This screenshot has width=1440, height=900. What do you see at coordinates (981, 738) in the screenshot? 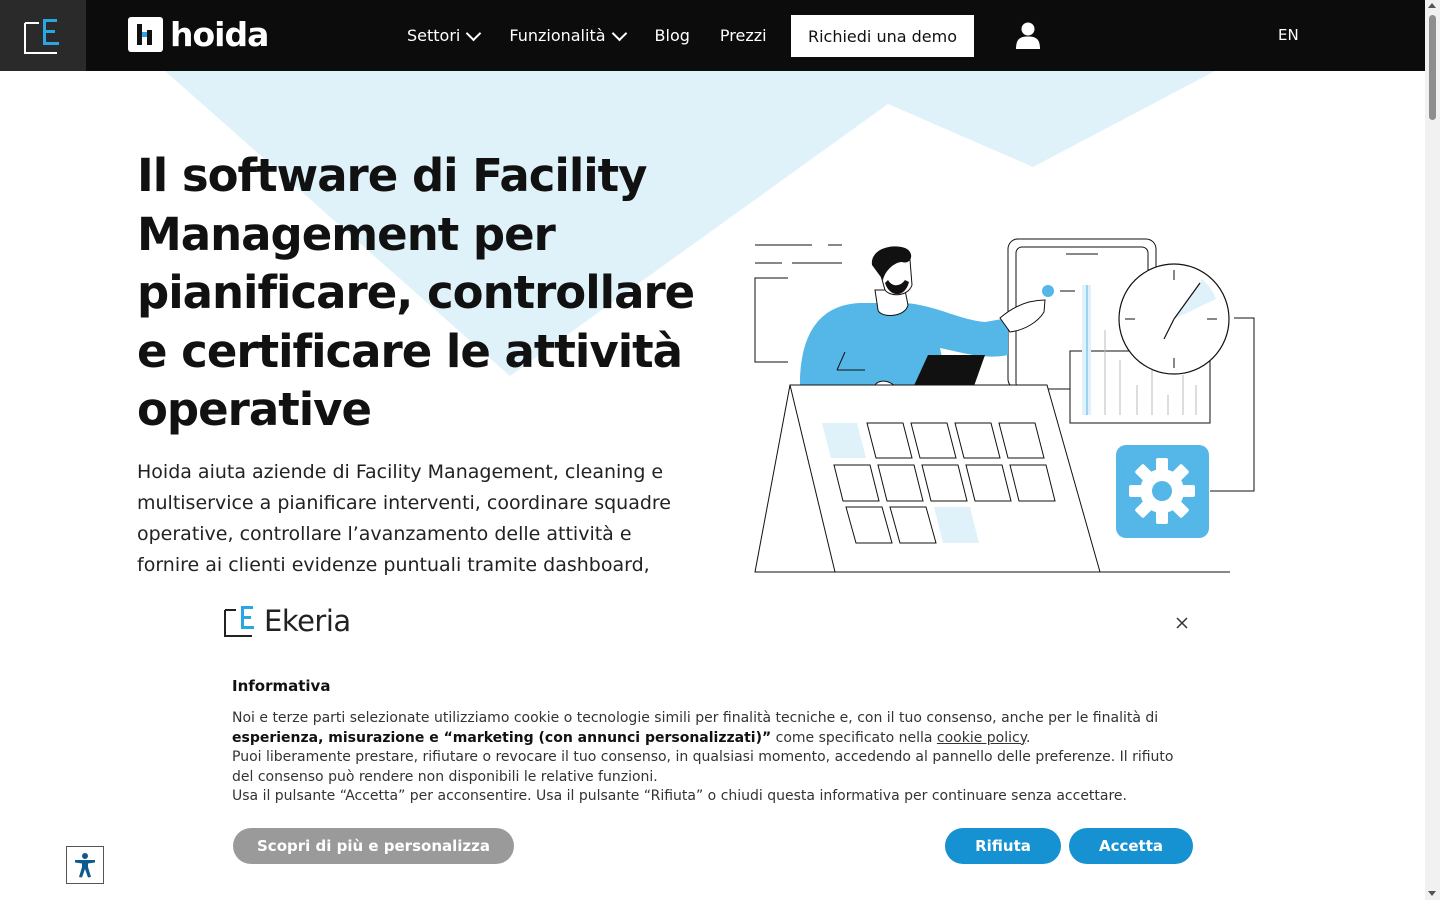
I see `cookie-policy-link: cookie policy` at bounding box center [981, 738].